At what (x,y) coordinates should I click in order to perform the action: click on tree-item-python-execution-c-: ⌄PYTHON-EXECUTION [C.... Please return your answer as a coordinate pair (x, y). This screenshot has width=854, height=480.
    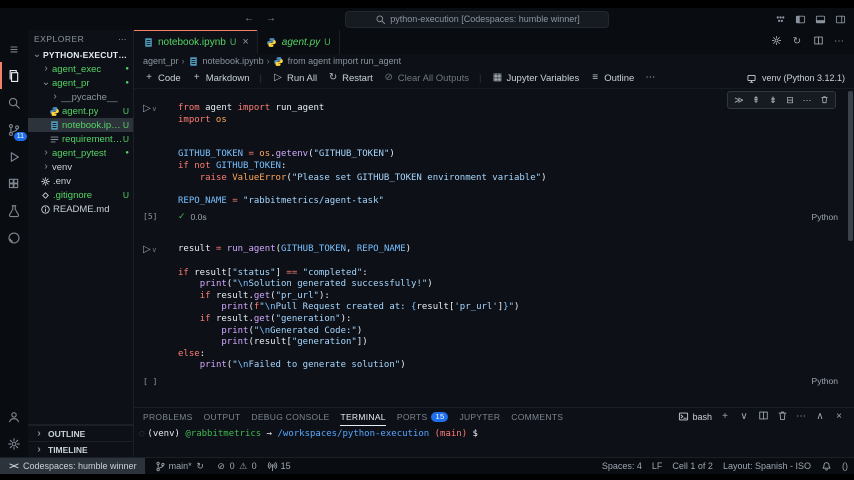
    Looking at the image, I should click on (80, 55).